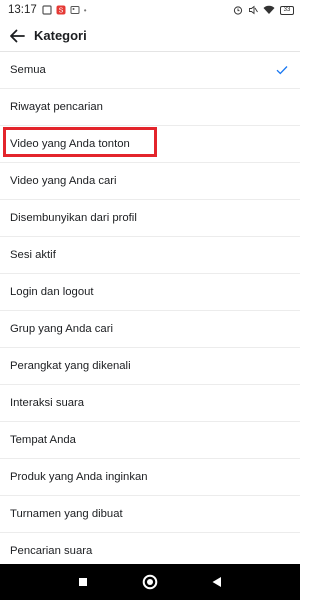  Describe the element at coordinates (150, 292) in the screenshot. I see `category-item-login-logout: Login dan logout` at that location.